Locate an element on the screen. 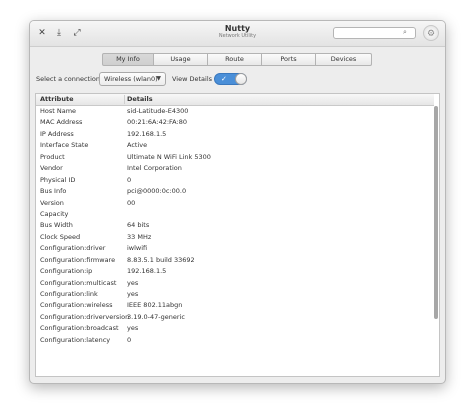  table-row: Configuration:multicast yes is located at coordinates (235, 283).